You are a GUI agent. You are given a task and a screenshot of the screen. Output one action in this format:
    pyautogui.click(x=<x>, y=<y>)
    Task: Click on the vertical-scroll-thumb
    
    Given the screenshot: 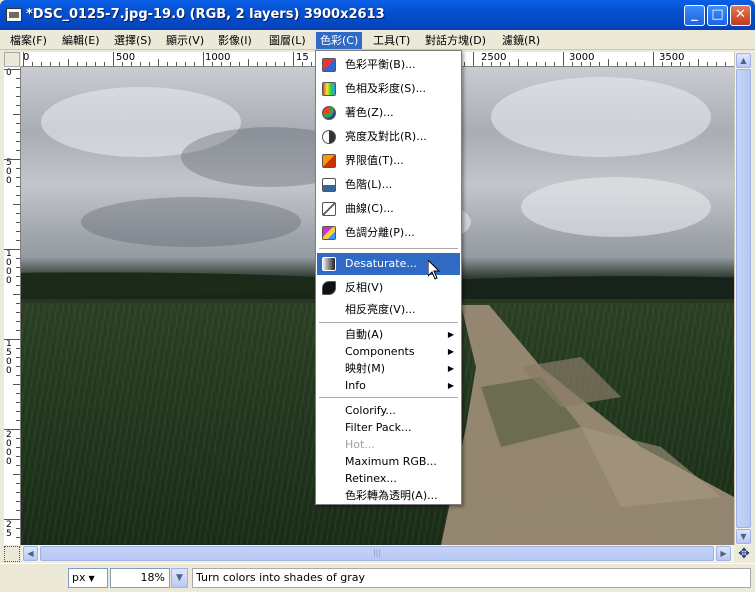 What is the action you would take?
    pyautogui.click(x=743, y=298)
    